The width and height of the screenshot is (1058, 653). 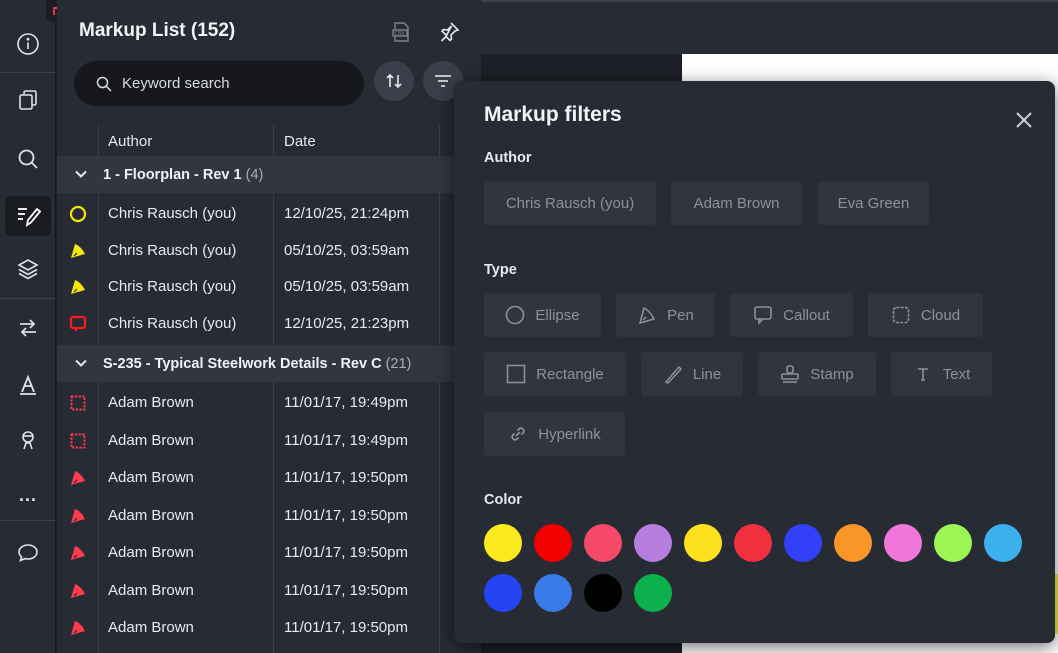 What do you see at coordinates (398, 363) in the screenshot?
I see `group-count: (21)` at bounding box center [398, 363].